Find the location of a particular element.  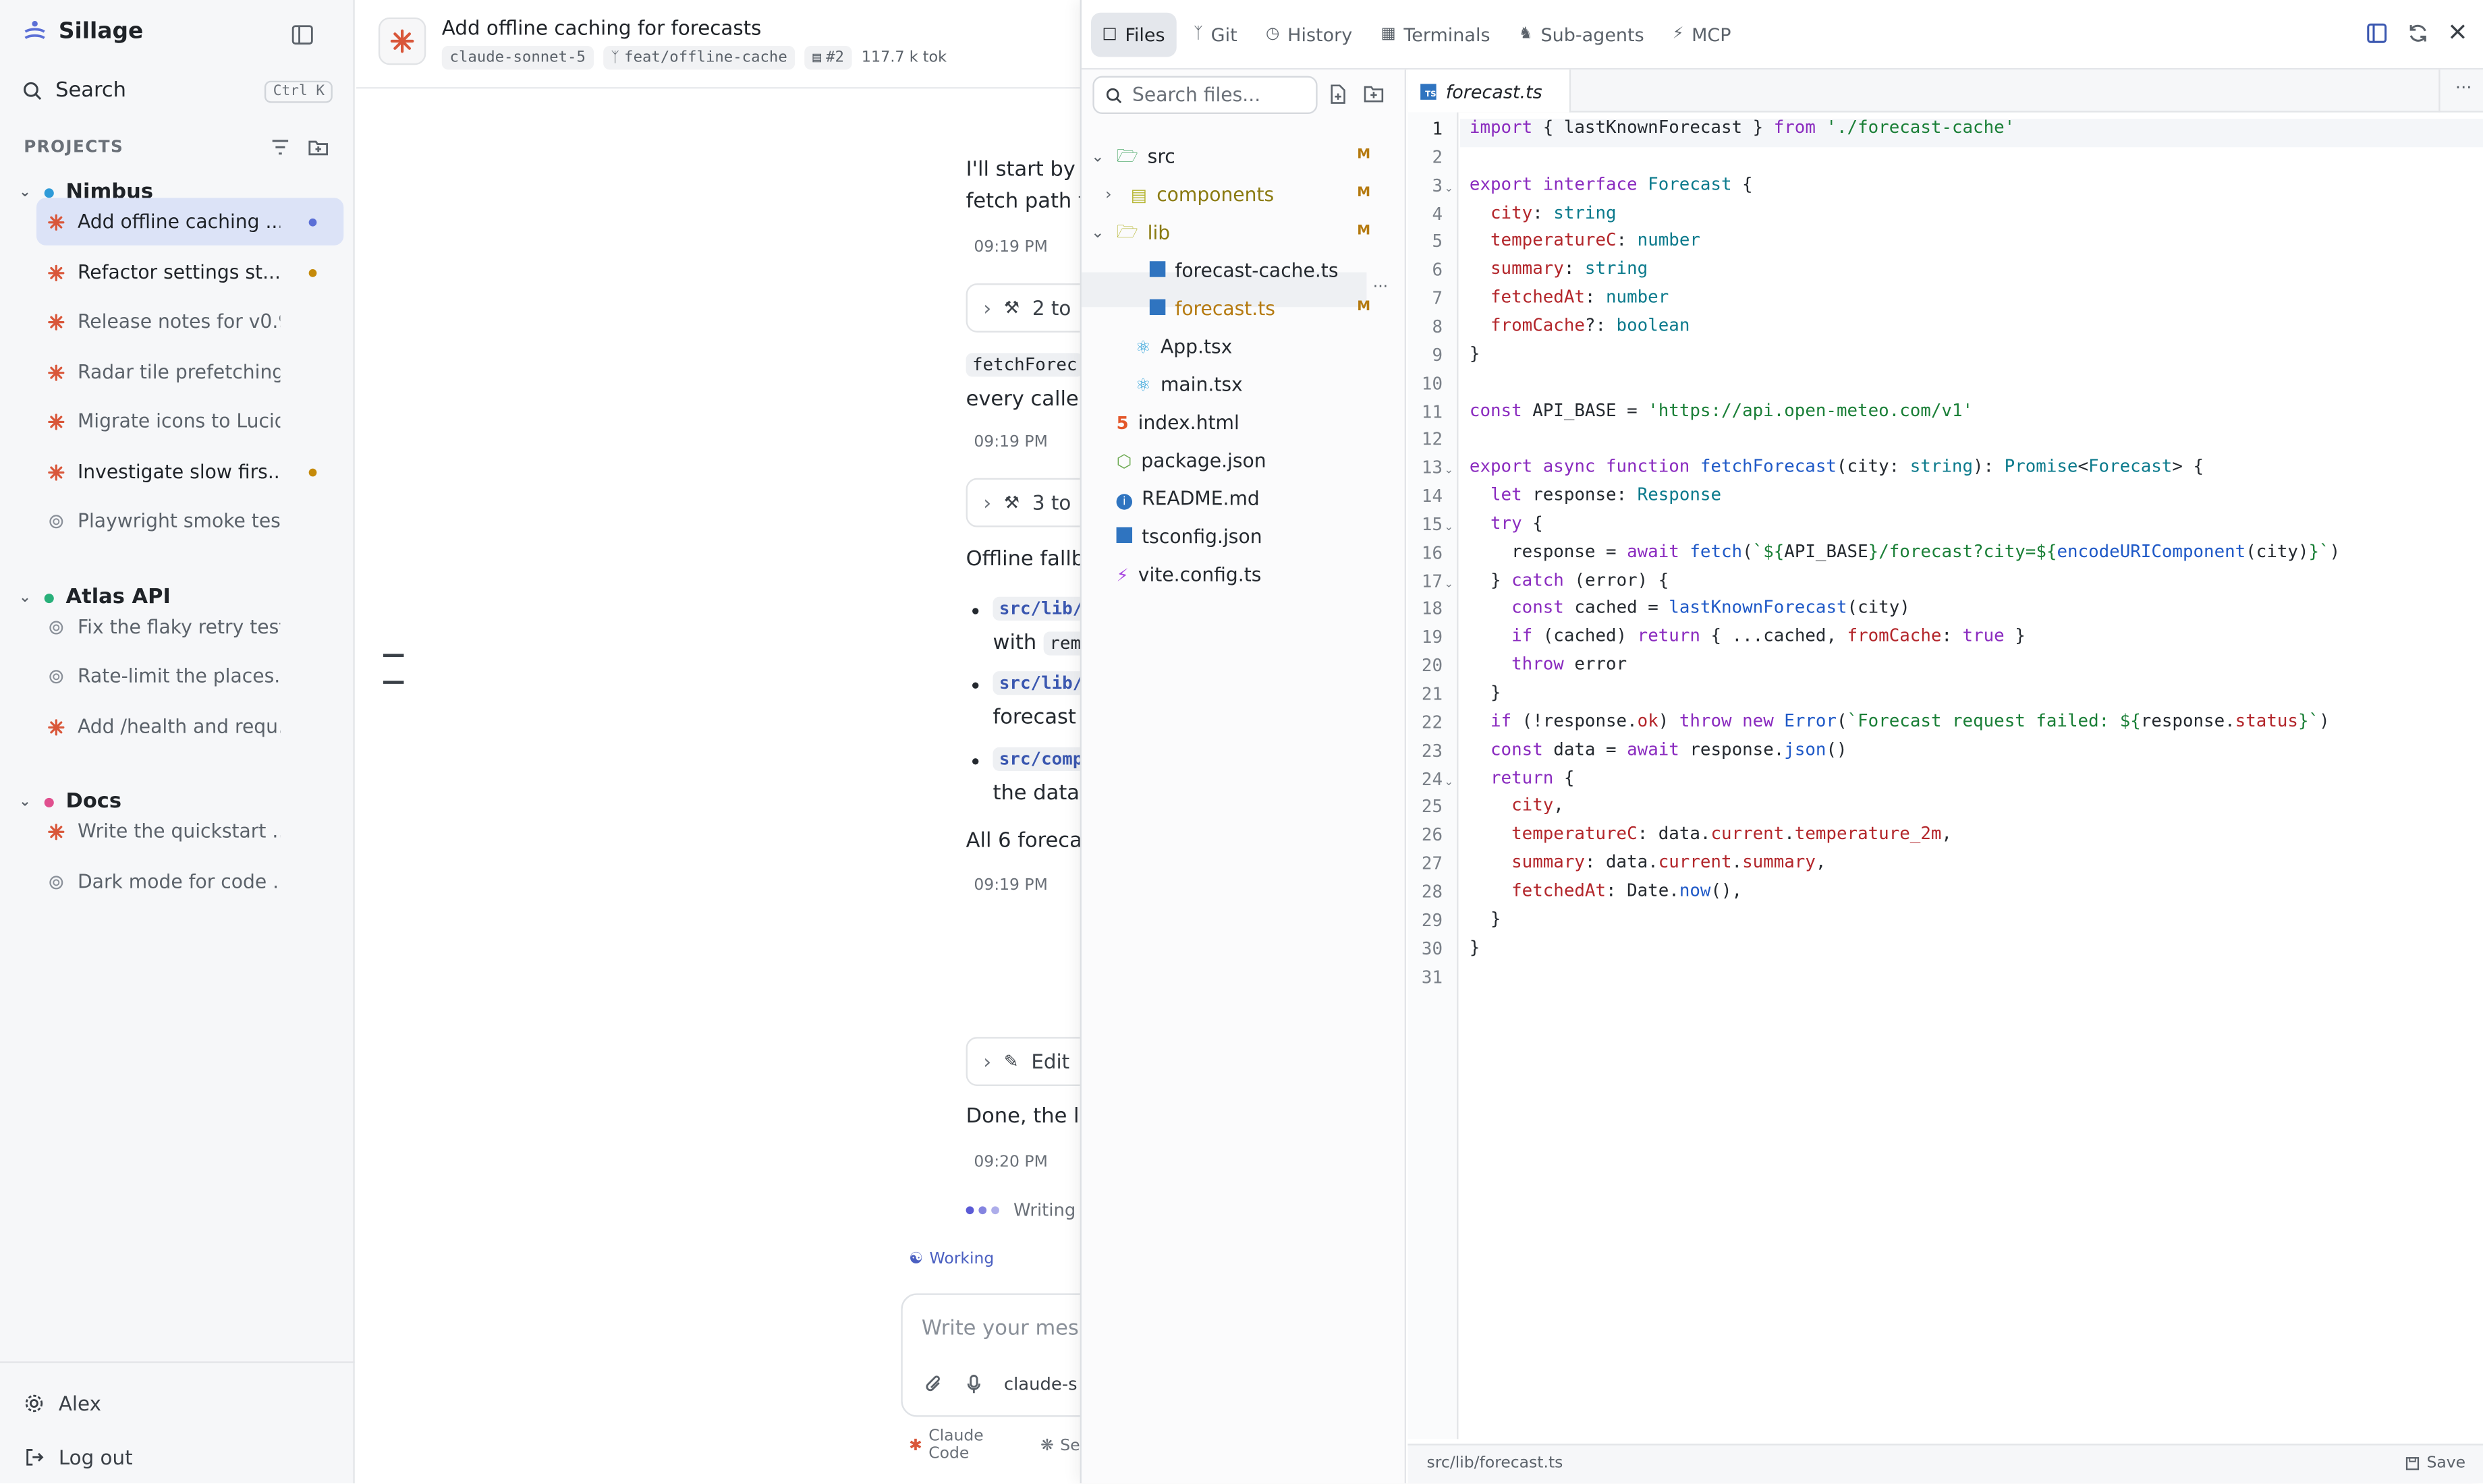

editor-tab-forecast: TS forecast.ts is located at coordinates (1489, 91).